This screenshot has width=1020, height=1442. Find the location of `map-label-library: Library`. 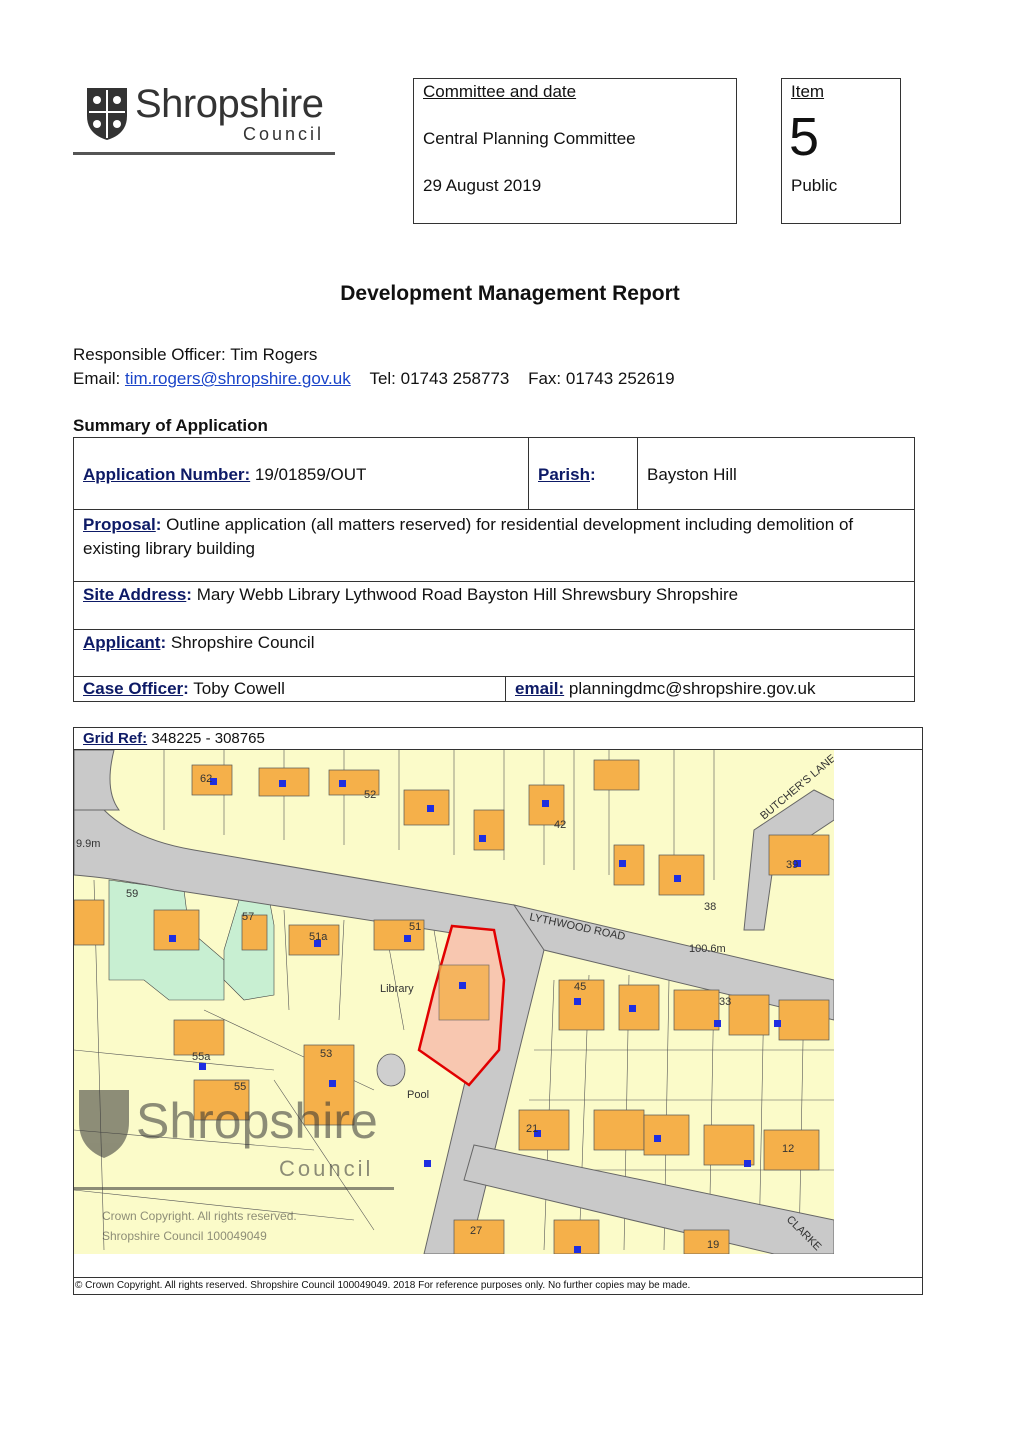

map-label-library: Library is located at coordinates (397, 989).